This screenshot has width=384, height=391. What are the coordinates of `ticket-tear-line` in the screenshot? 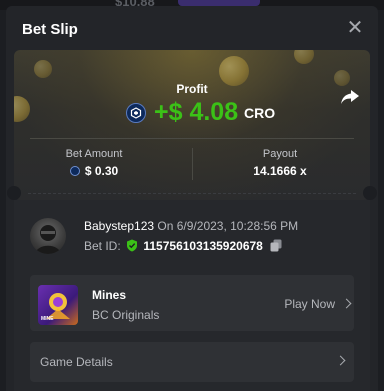 It's located at (192, 193).